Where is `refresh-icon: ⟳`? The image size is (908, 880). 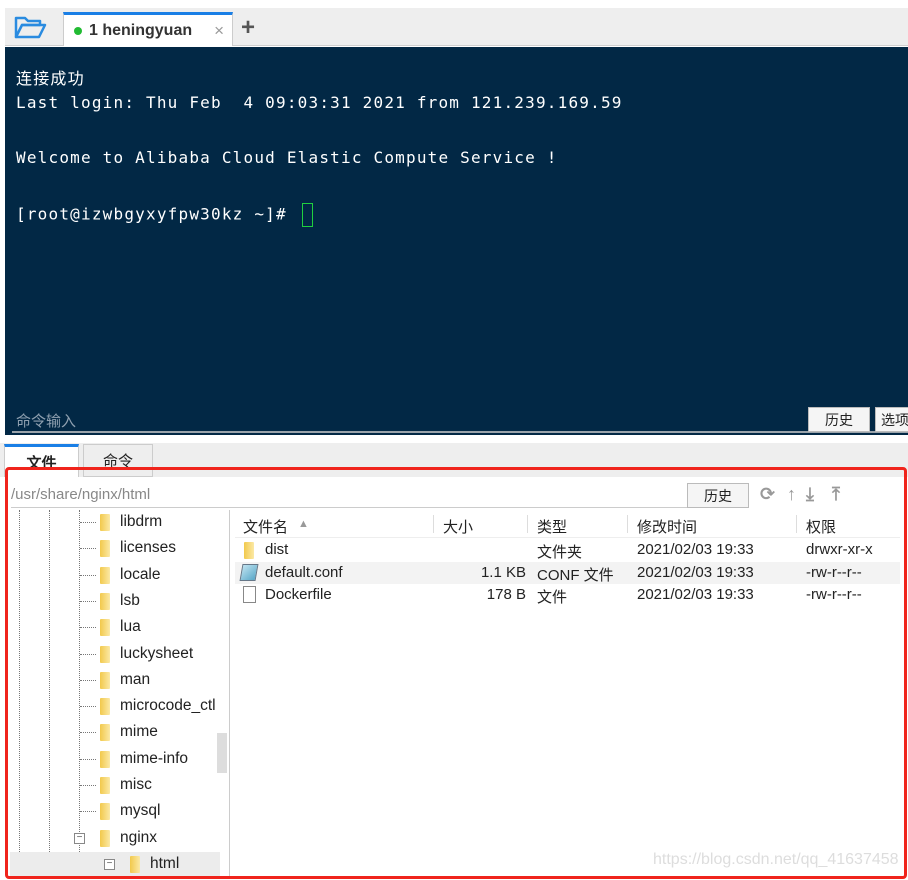 refresh-icon: ⟳ is located at coordinates (767, 494).